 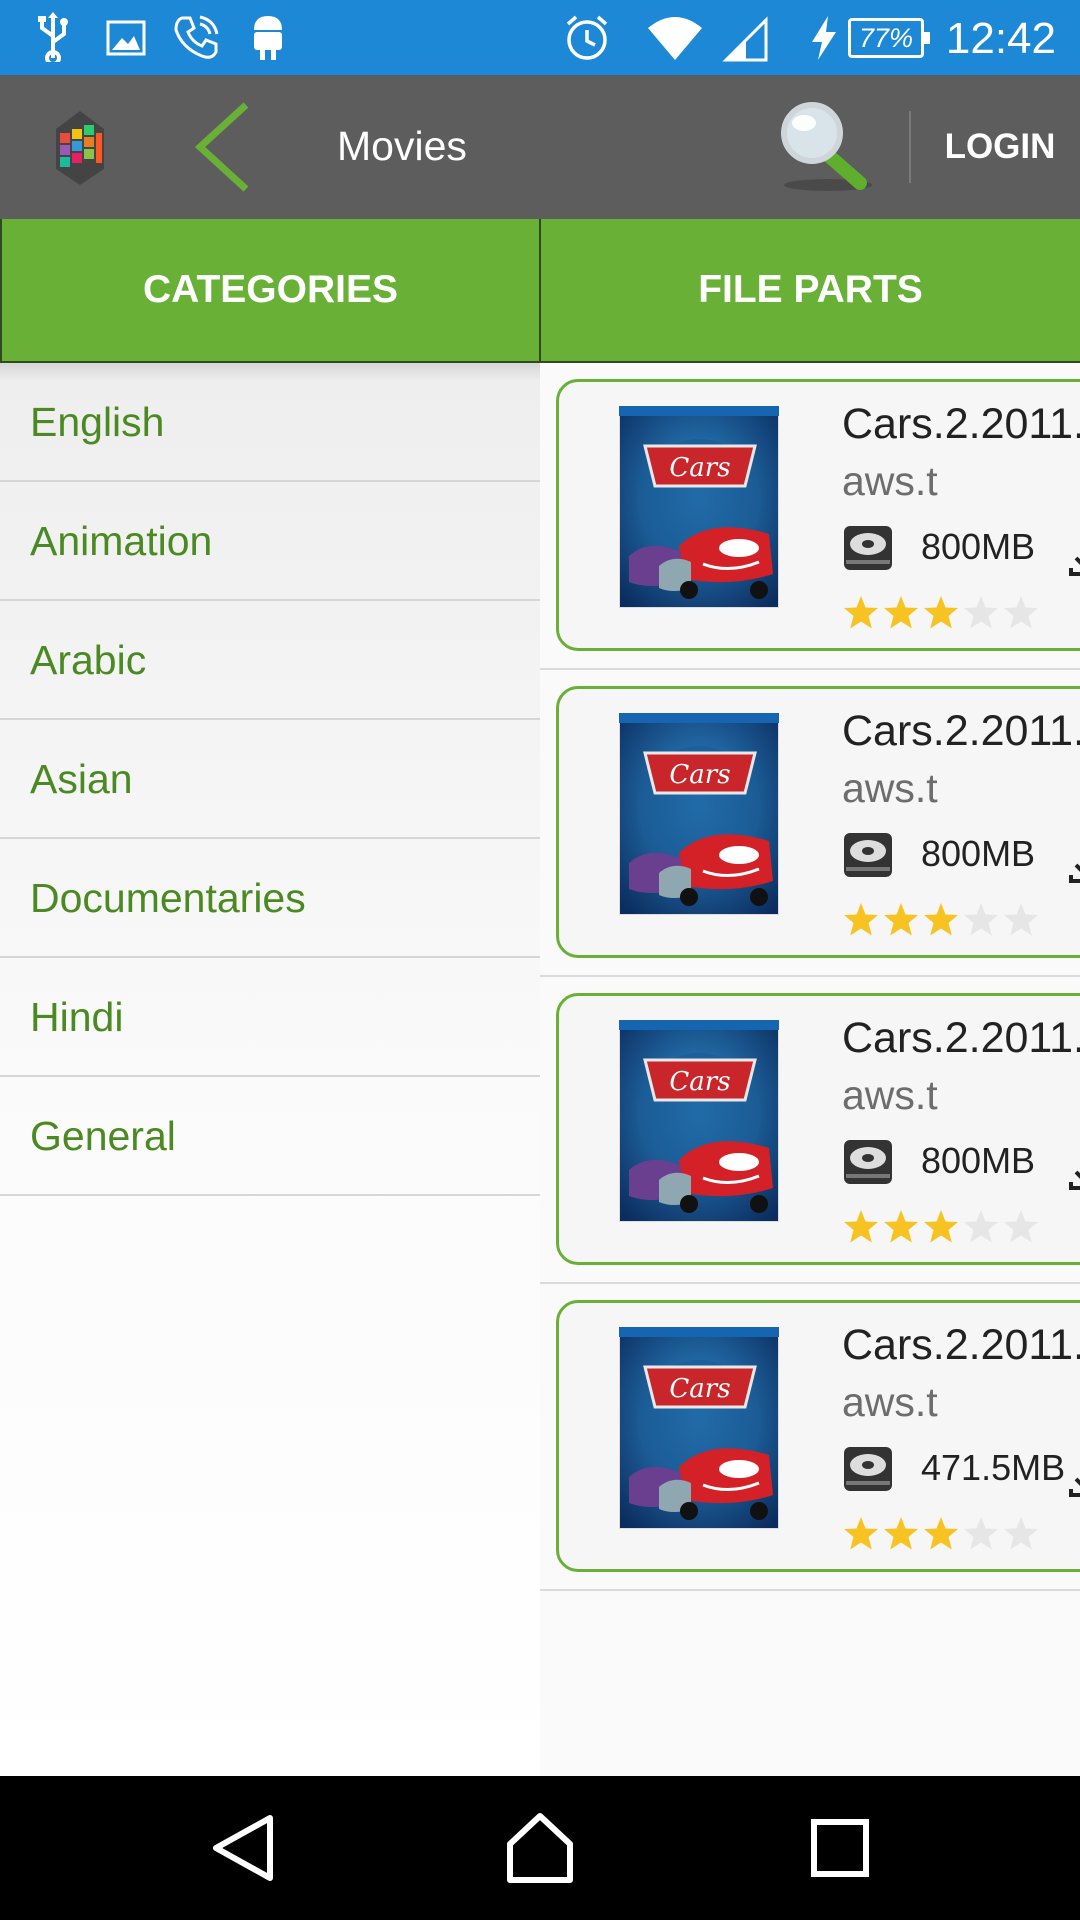 What do you see at coordinates (1000, 38) in the screenshot?
I see `clock: 12:42` at bounding box center [1000, 38].